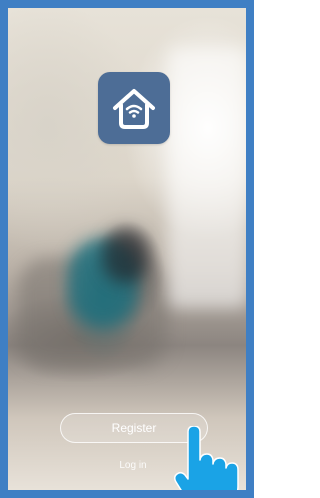  I want to click on home-wifi-icon, so click(134, 109).